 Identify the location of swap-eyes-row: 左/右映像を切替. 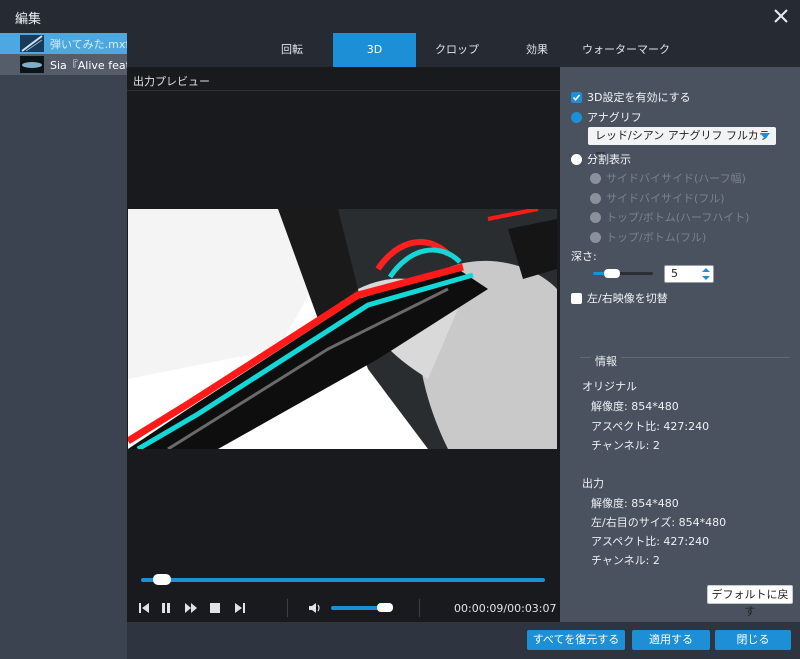
(619, 298).